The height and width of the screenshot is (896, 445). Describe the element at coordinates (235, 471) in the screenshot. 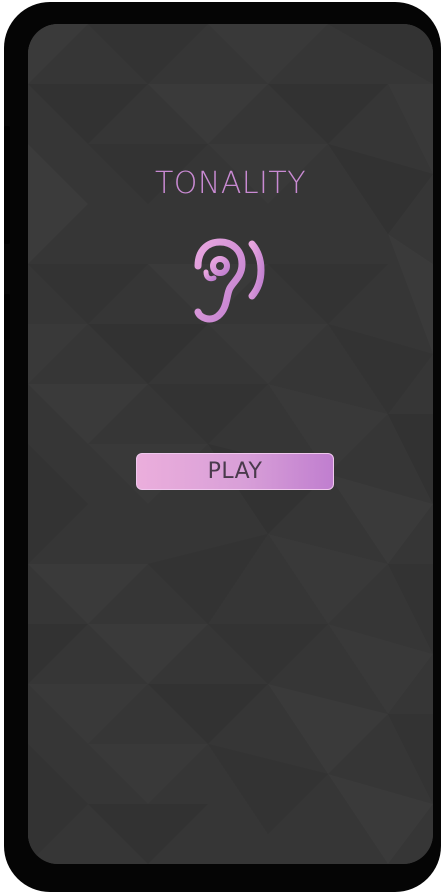

I see `play-button: PLAY` at that location.